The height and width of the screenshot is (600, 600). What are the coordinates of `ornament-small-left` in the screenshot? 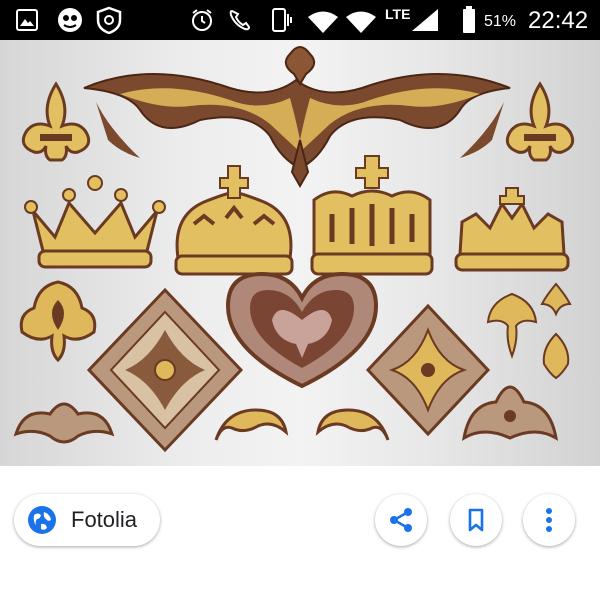 It's located at (58, 321).